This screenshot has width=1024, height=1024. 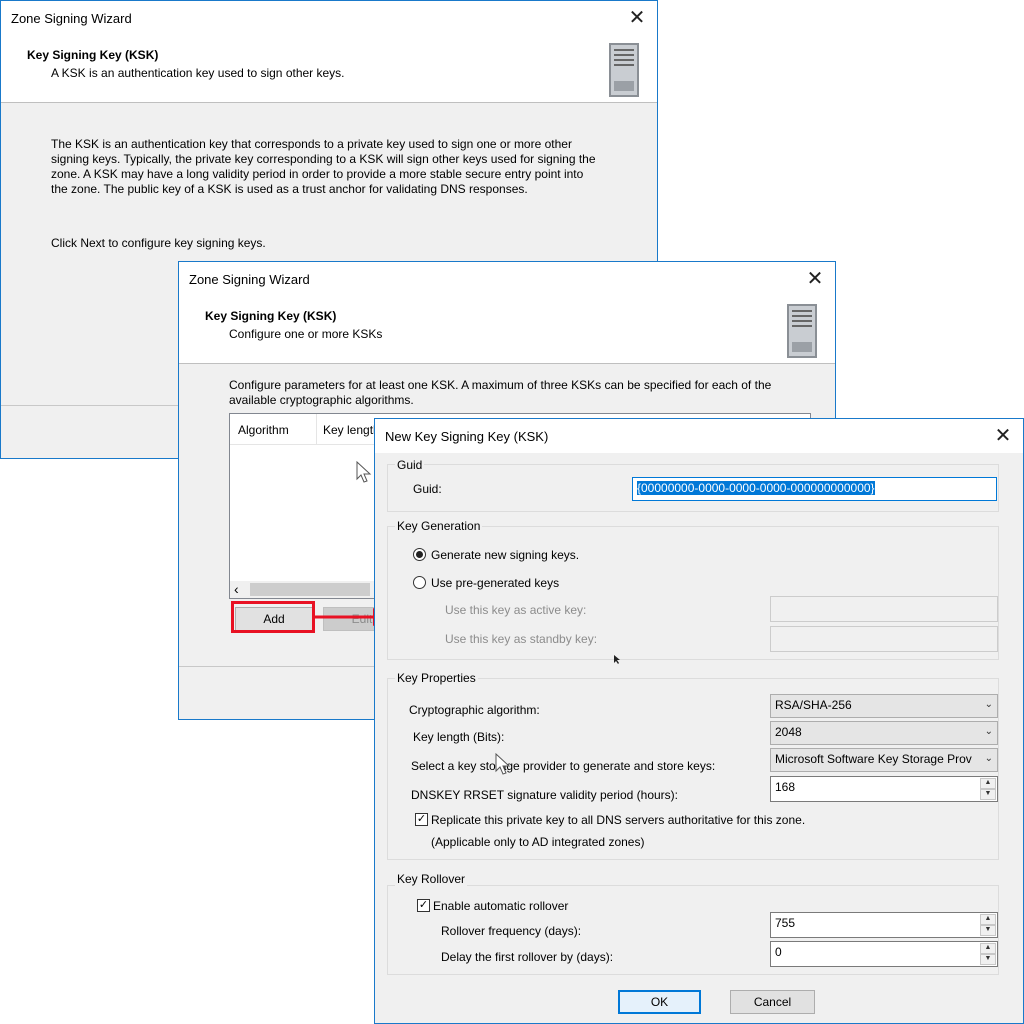 I want to click on guid-label: Guid:, so click(x=427, y=489).